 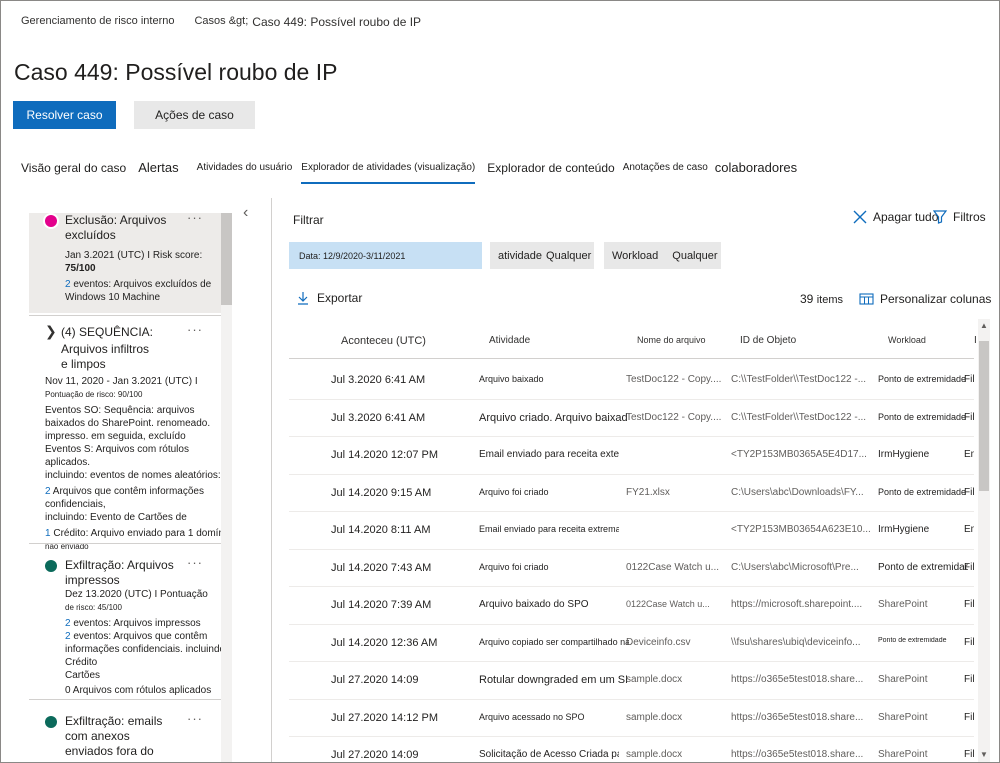 I want to click on alert-date: Nov 11, 2020 - Jan 3.2021 (UTC) I, so click(x=121, y=381).